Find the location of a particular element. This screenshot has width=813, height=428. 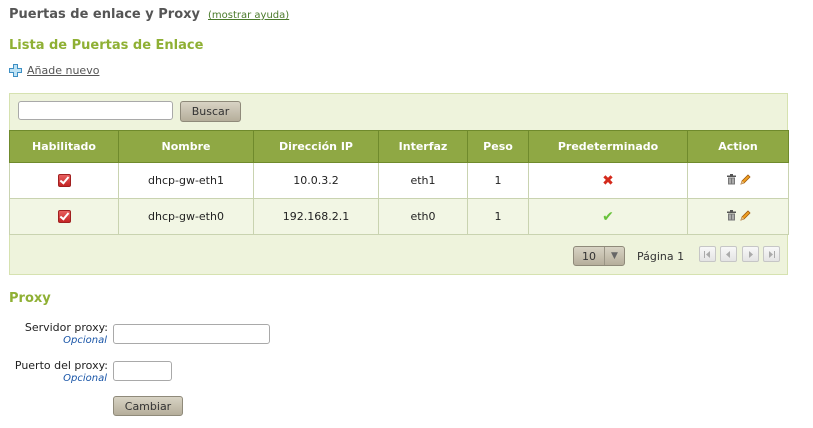

change-button: Cambiar is located at coordinates (148, 406).